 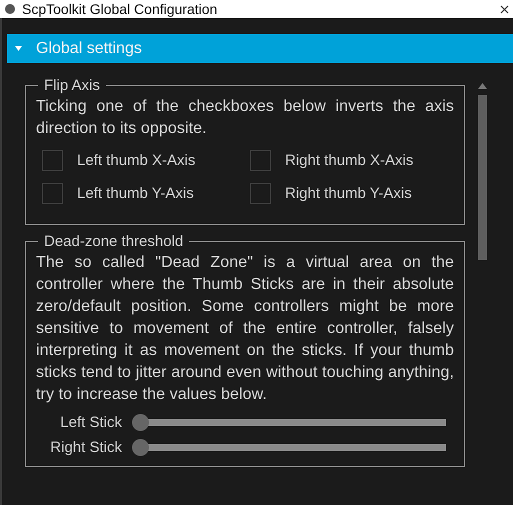 I want to click on section-title: Global settings, so click(x=89, y=49).